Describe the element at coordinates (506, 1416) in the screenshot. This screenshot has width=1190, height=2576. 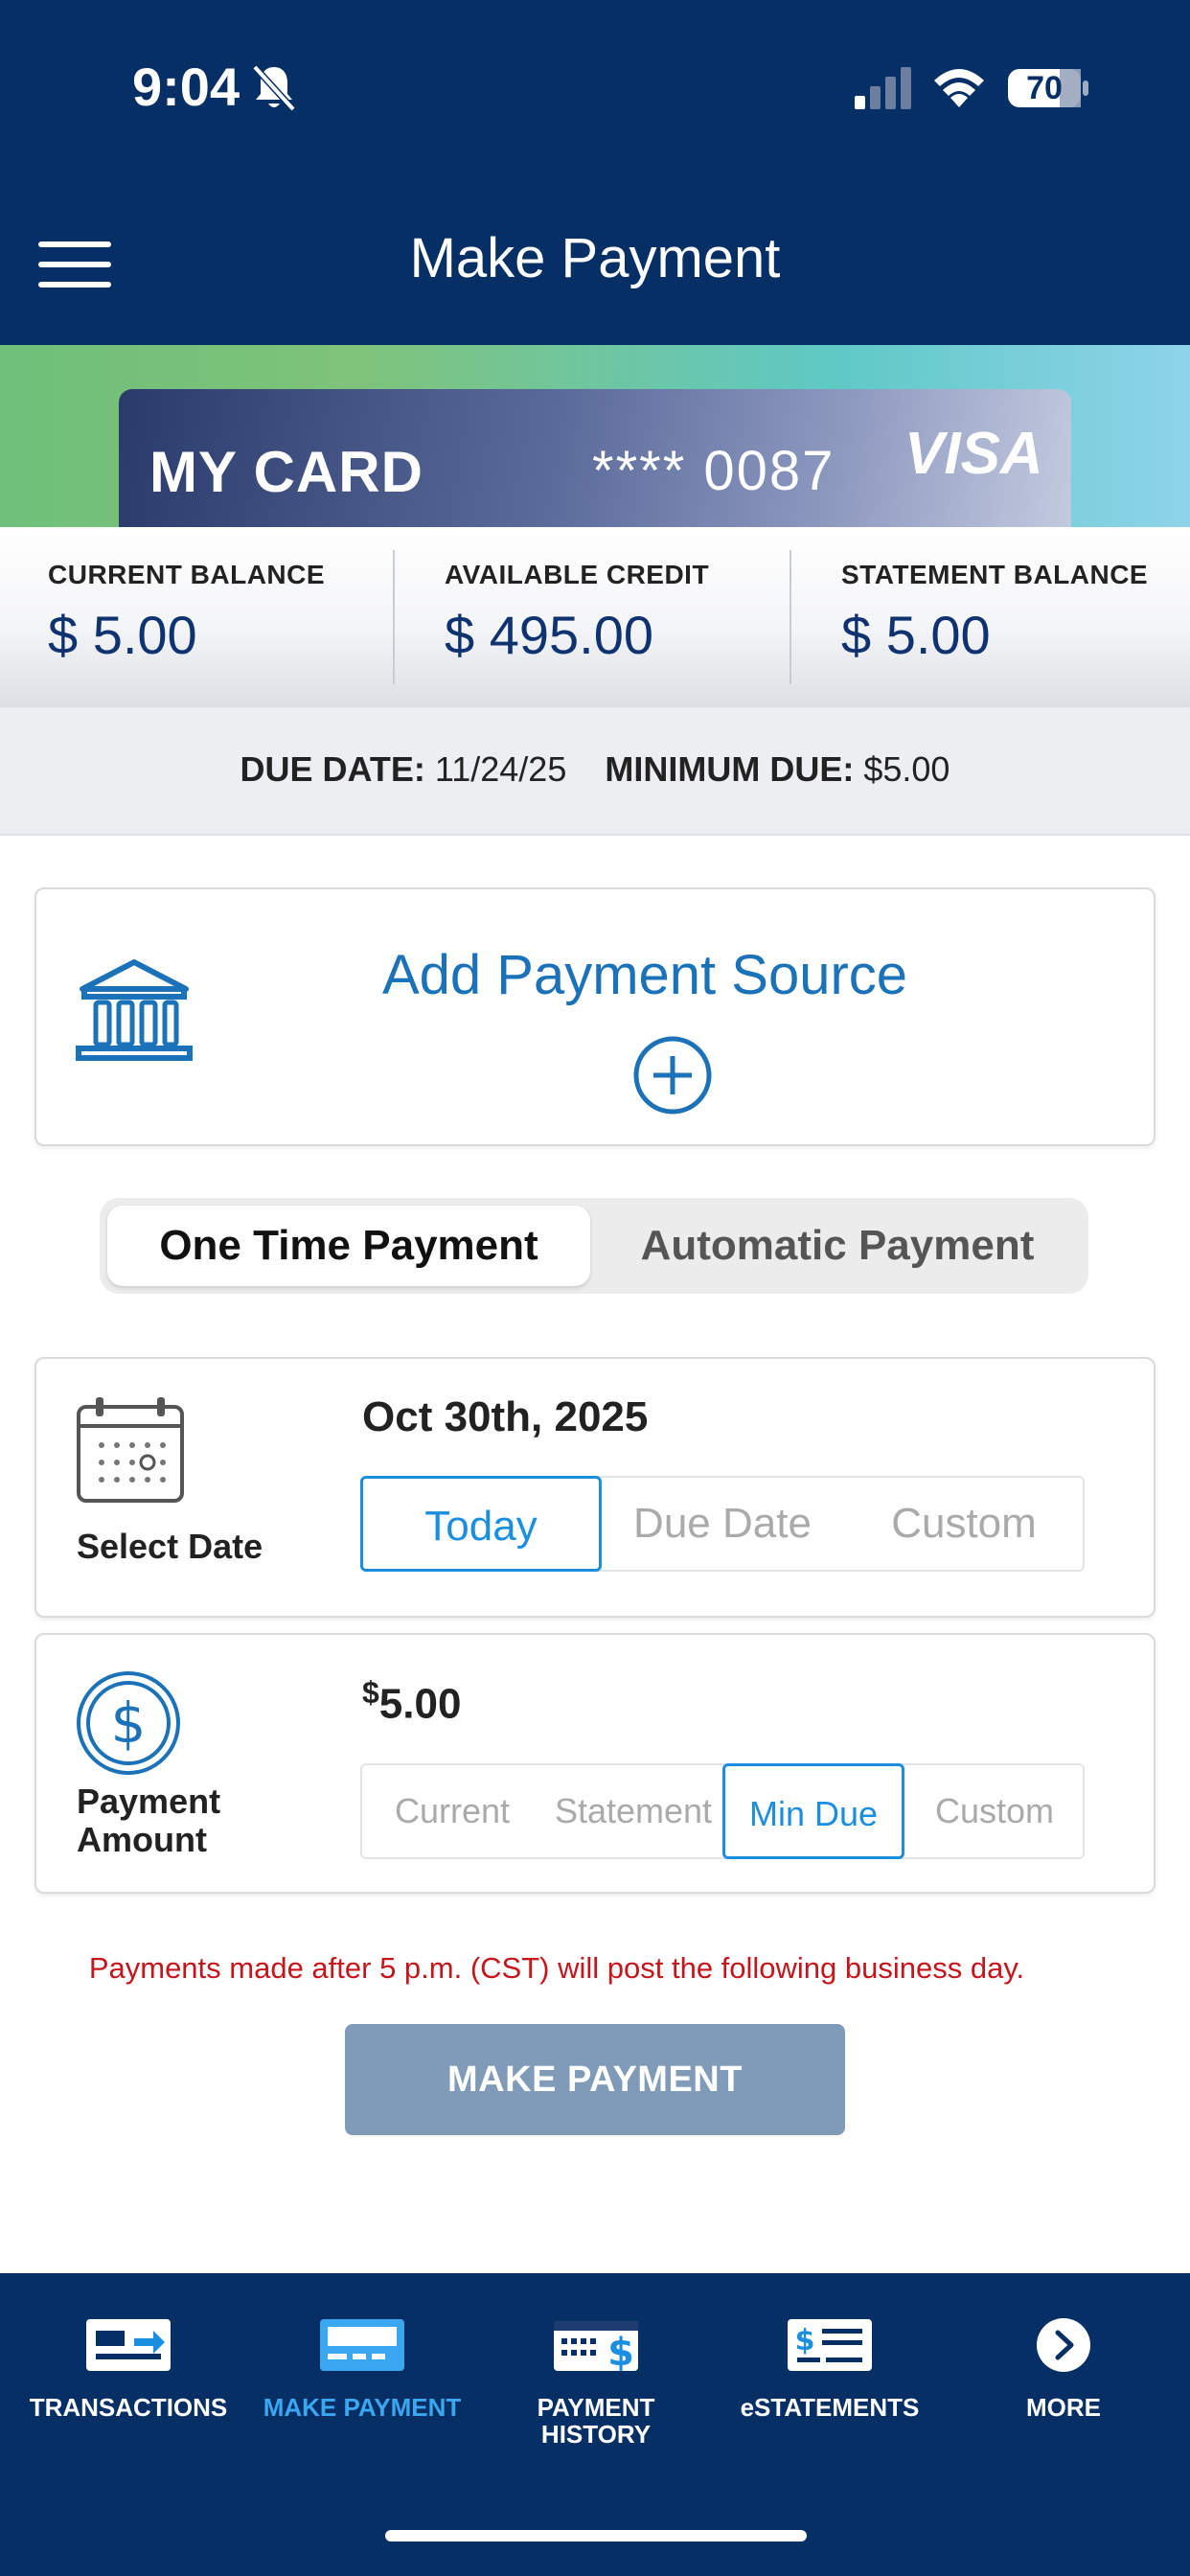
I see `selected-date: Oct 30th, 2025` at that location.